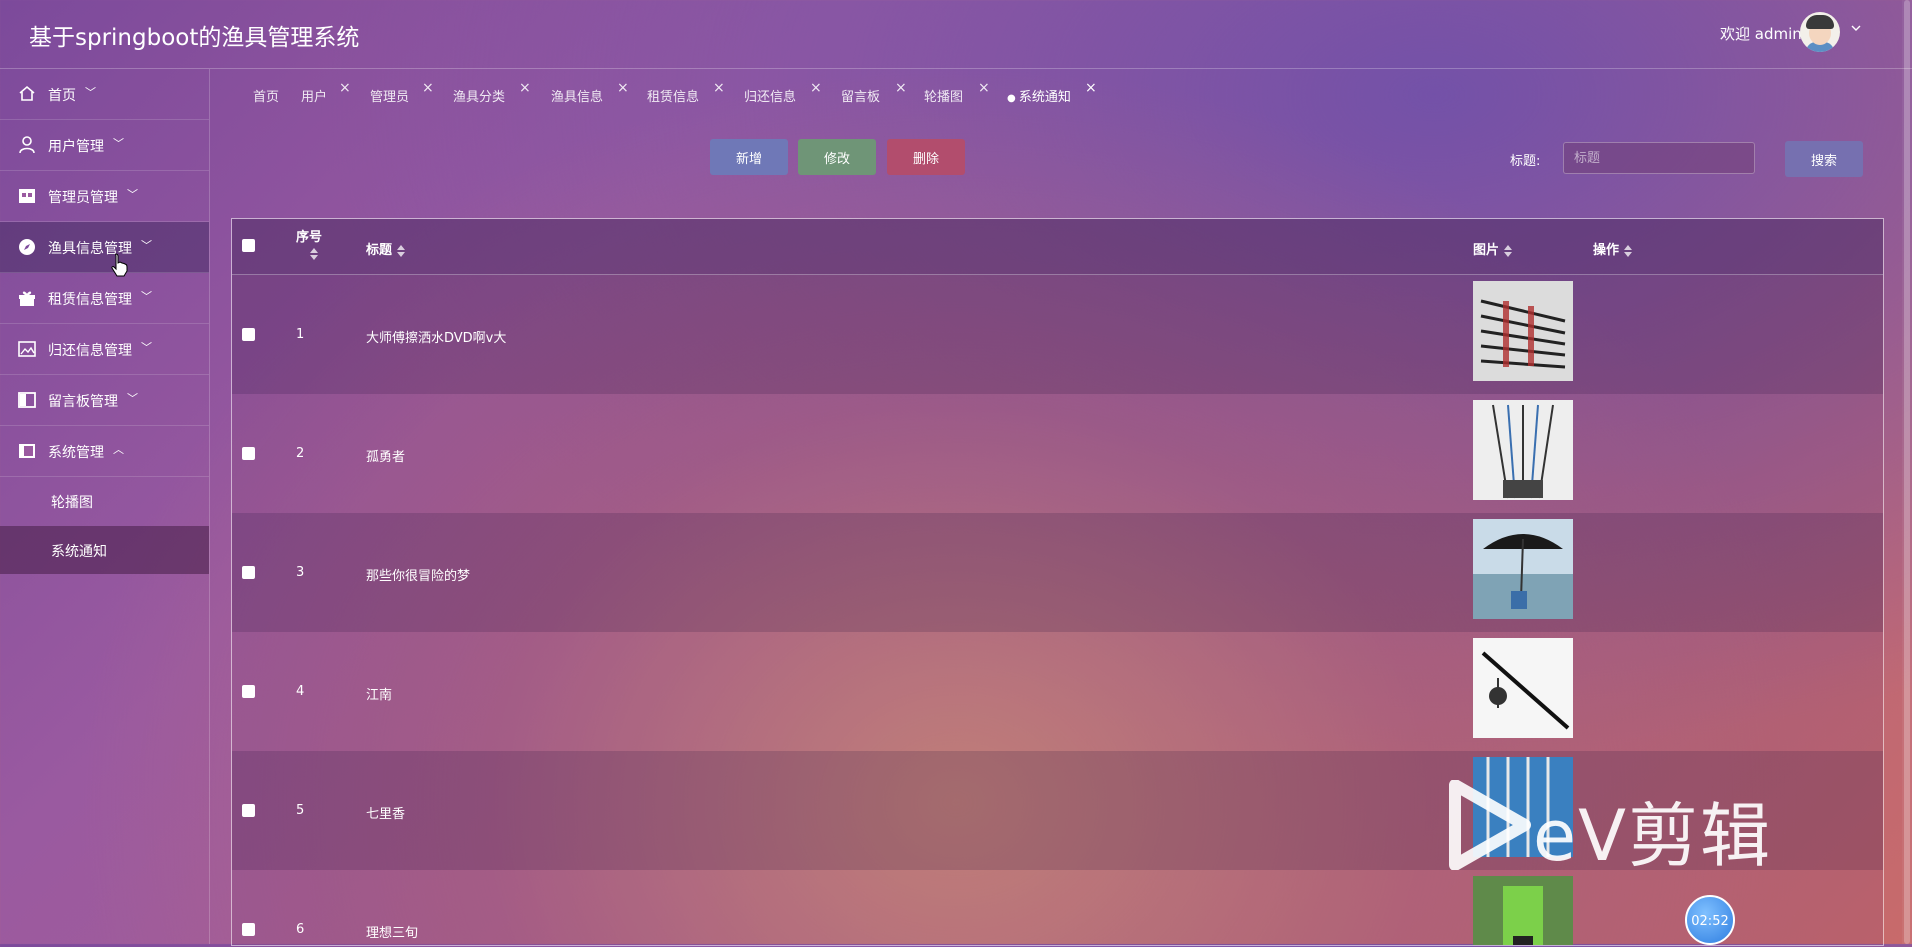  Describe the element at coordinates (309, 243) in the screenshot. I see `column-header-index: 序号` at that location.